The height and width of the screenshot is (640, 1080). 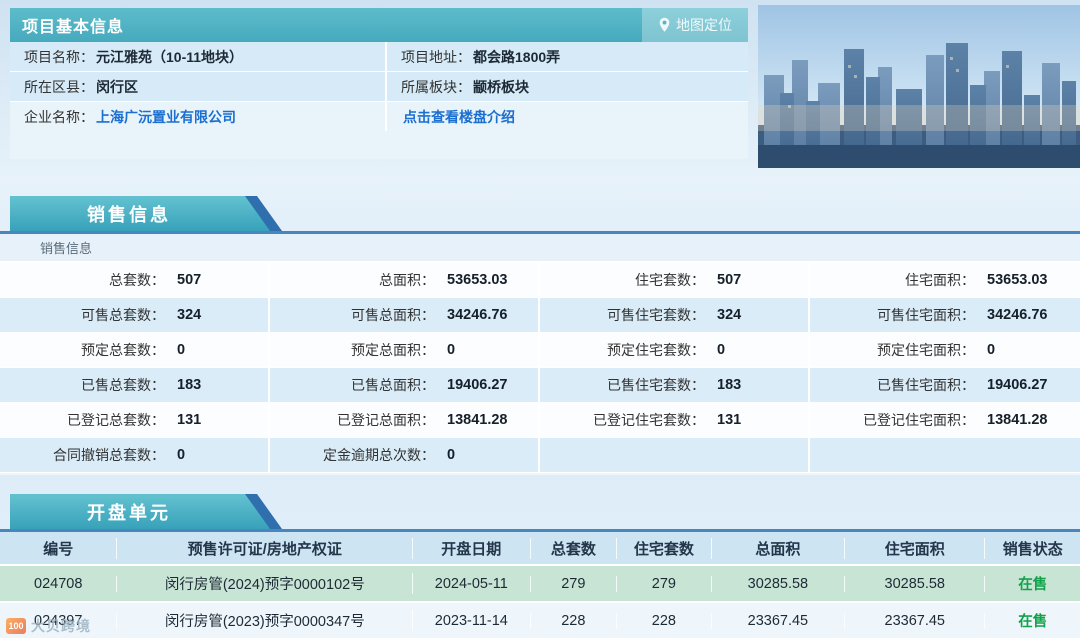 I want to click on sales-label: 预定住宅套数：, so click(x=656, y=350).